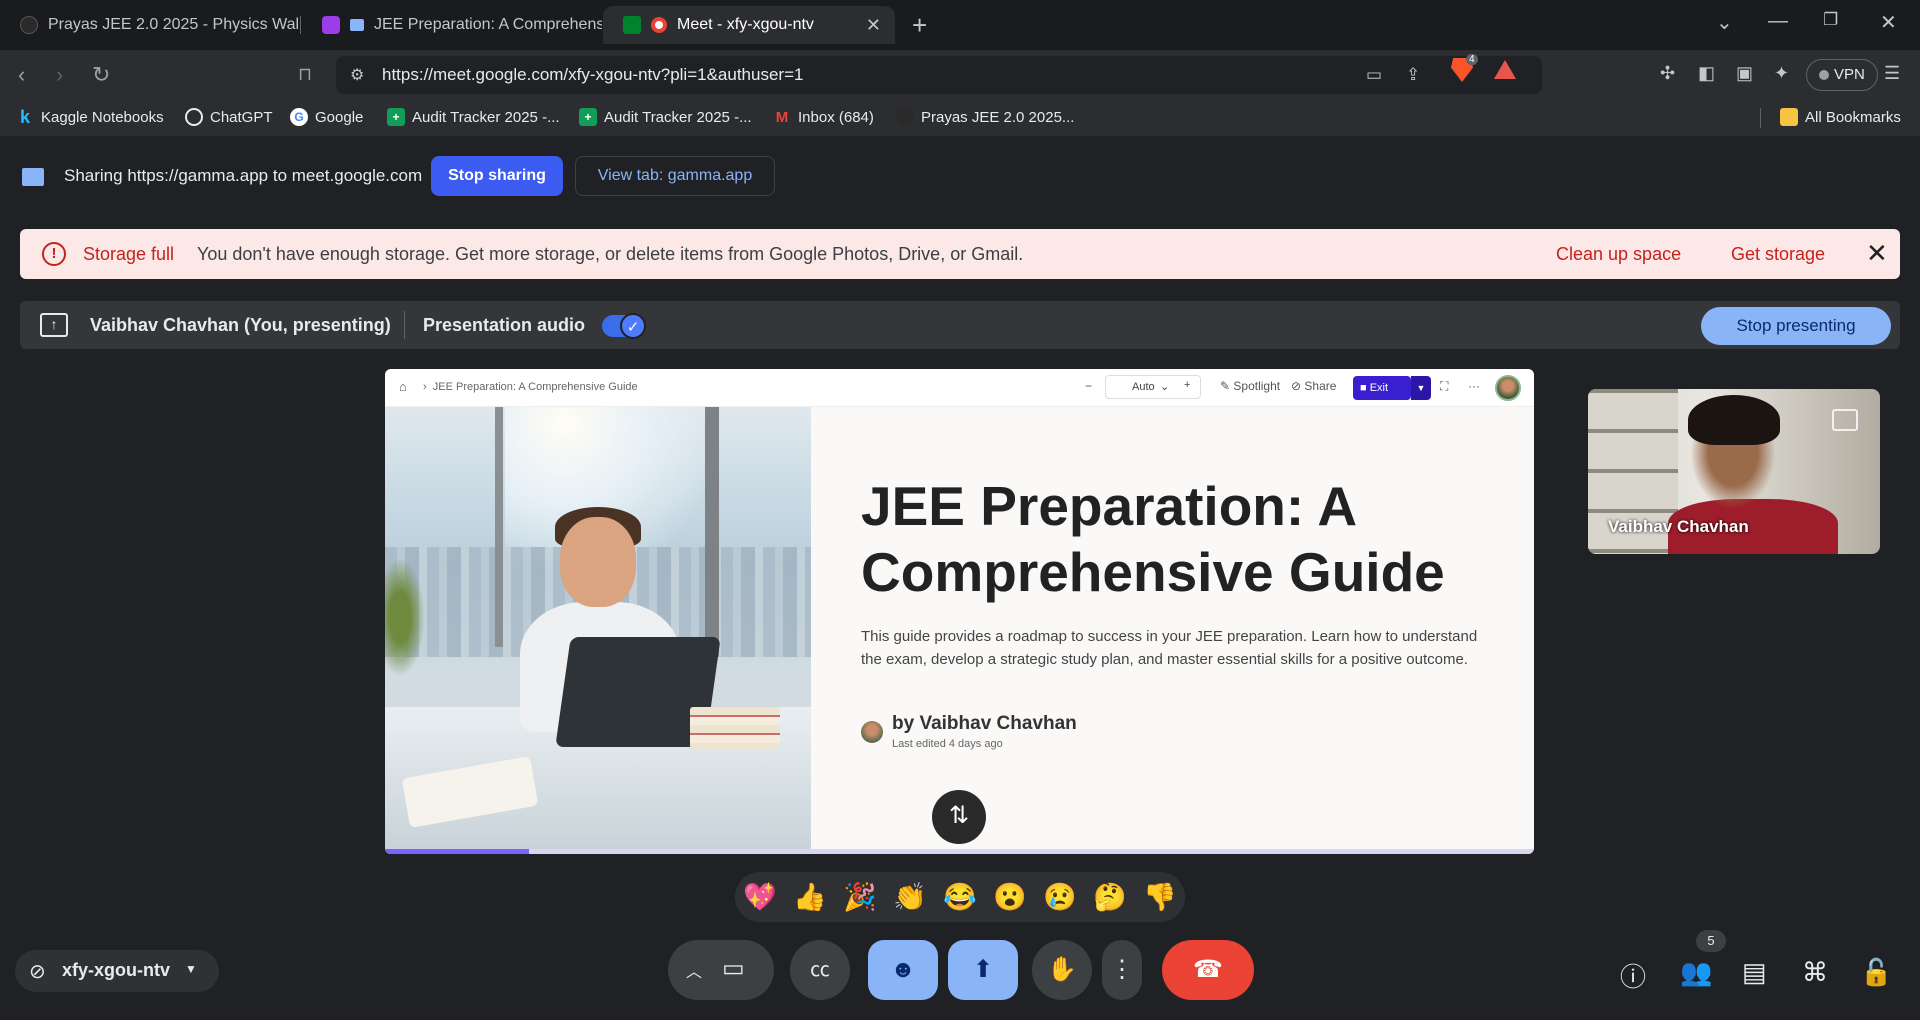  I want to click on bookmark-icon: ⊓, so click(305, 74).